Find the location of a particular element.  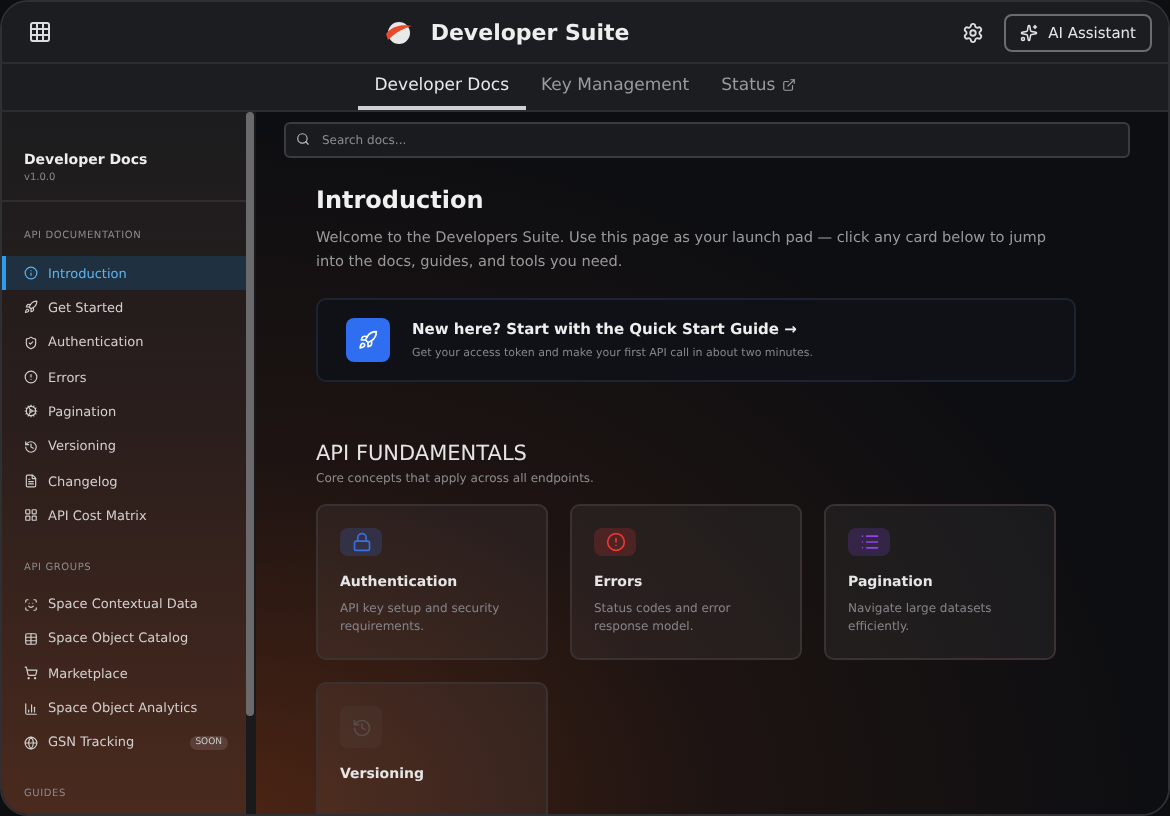

nav-tab: Status is located at coordinates (758, 87).